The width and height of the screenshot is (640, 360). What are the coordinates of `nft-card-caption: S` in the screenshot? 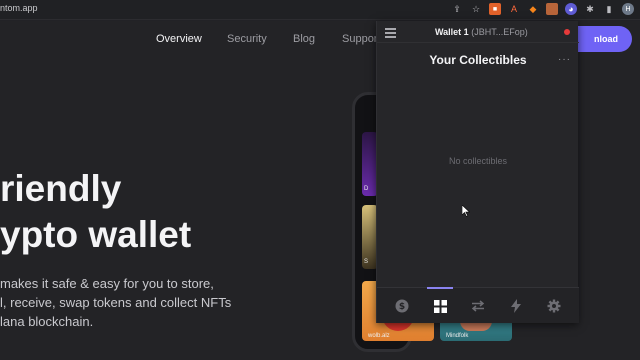 It's located at (366, 262).